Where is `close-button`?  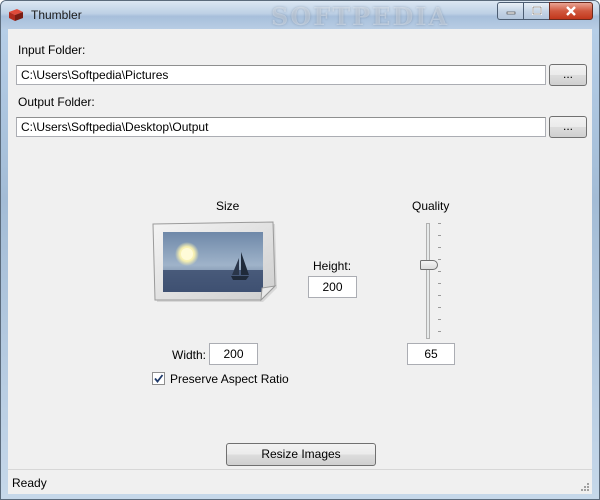 close-button is located at coordinates (571, 11).